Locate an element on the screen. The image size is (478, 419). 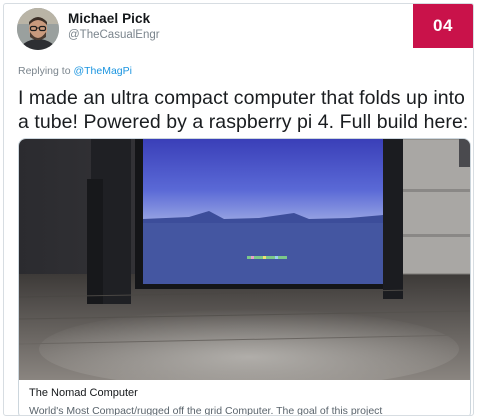
page-number-badge: 04 is located at coordinates (443, 26).